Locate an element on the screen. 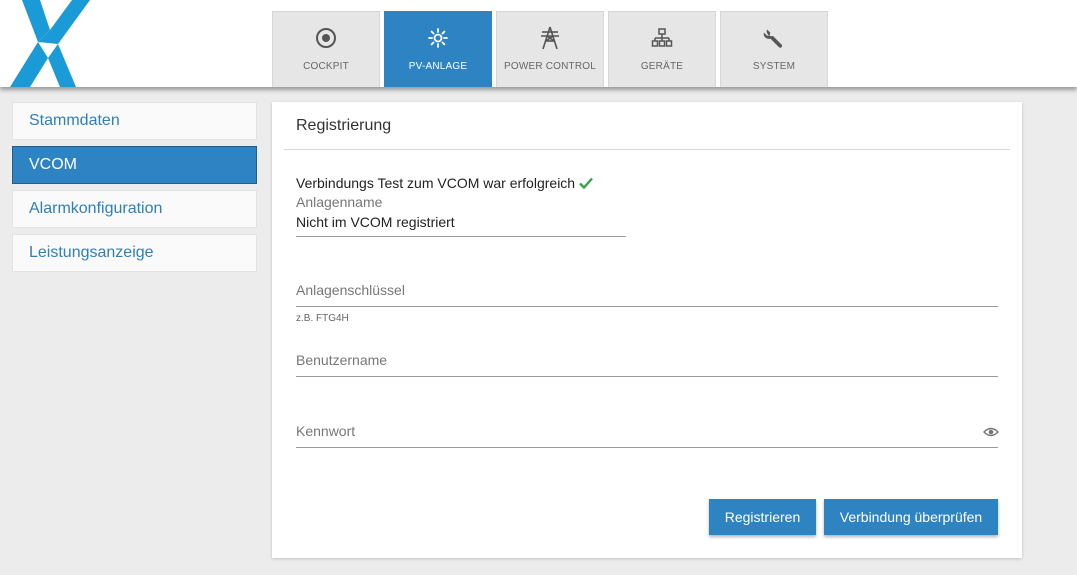 Image resolution: width=1077 pixels, height=575 pixels. tab-geraete: GERÄTE is located at coordinates (662, 49).